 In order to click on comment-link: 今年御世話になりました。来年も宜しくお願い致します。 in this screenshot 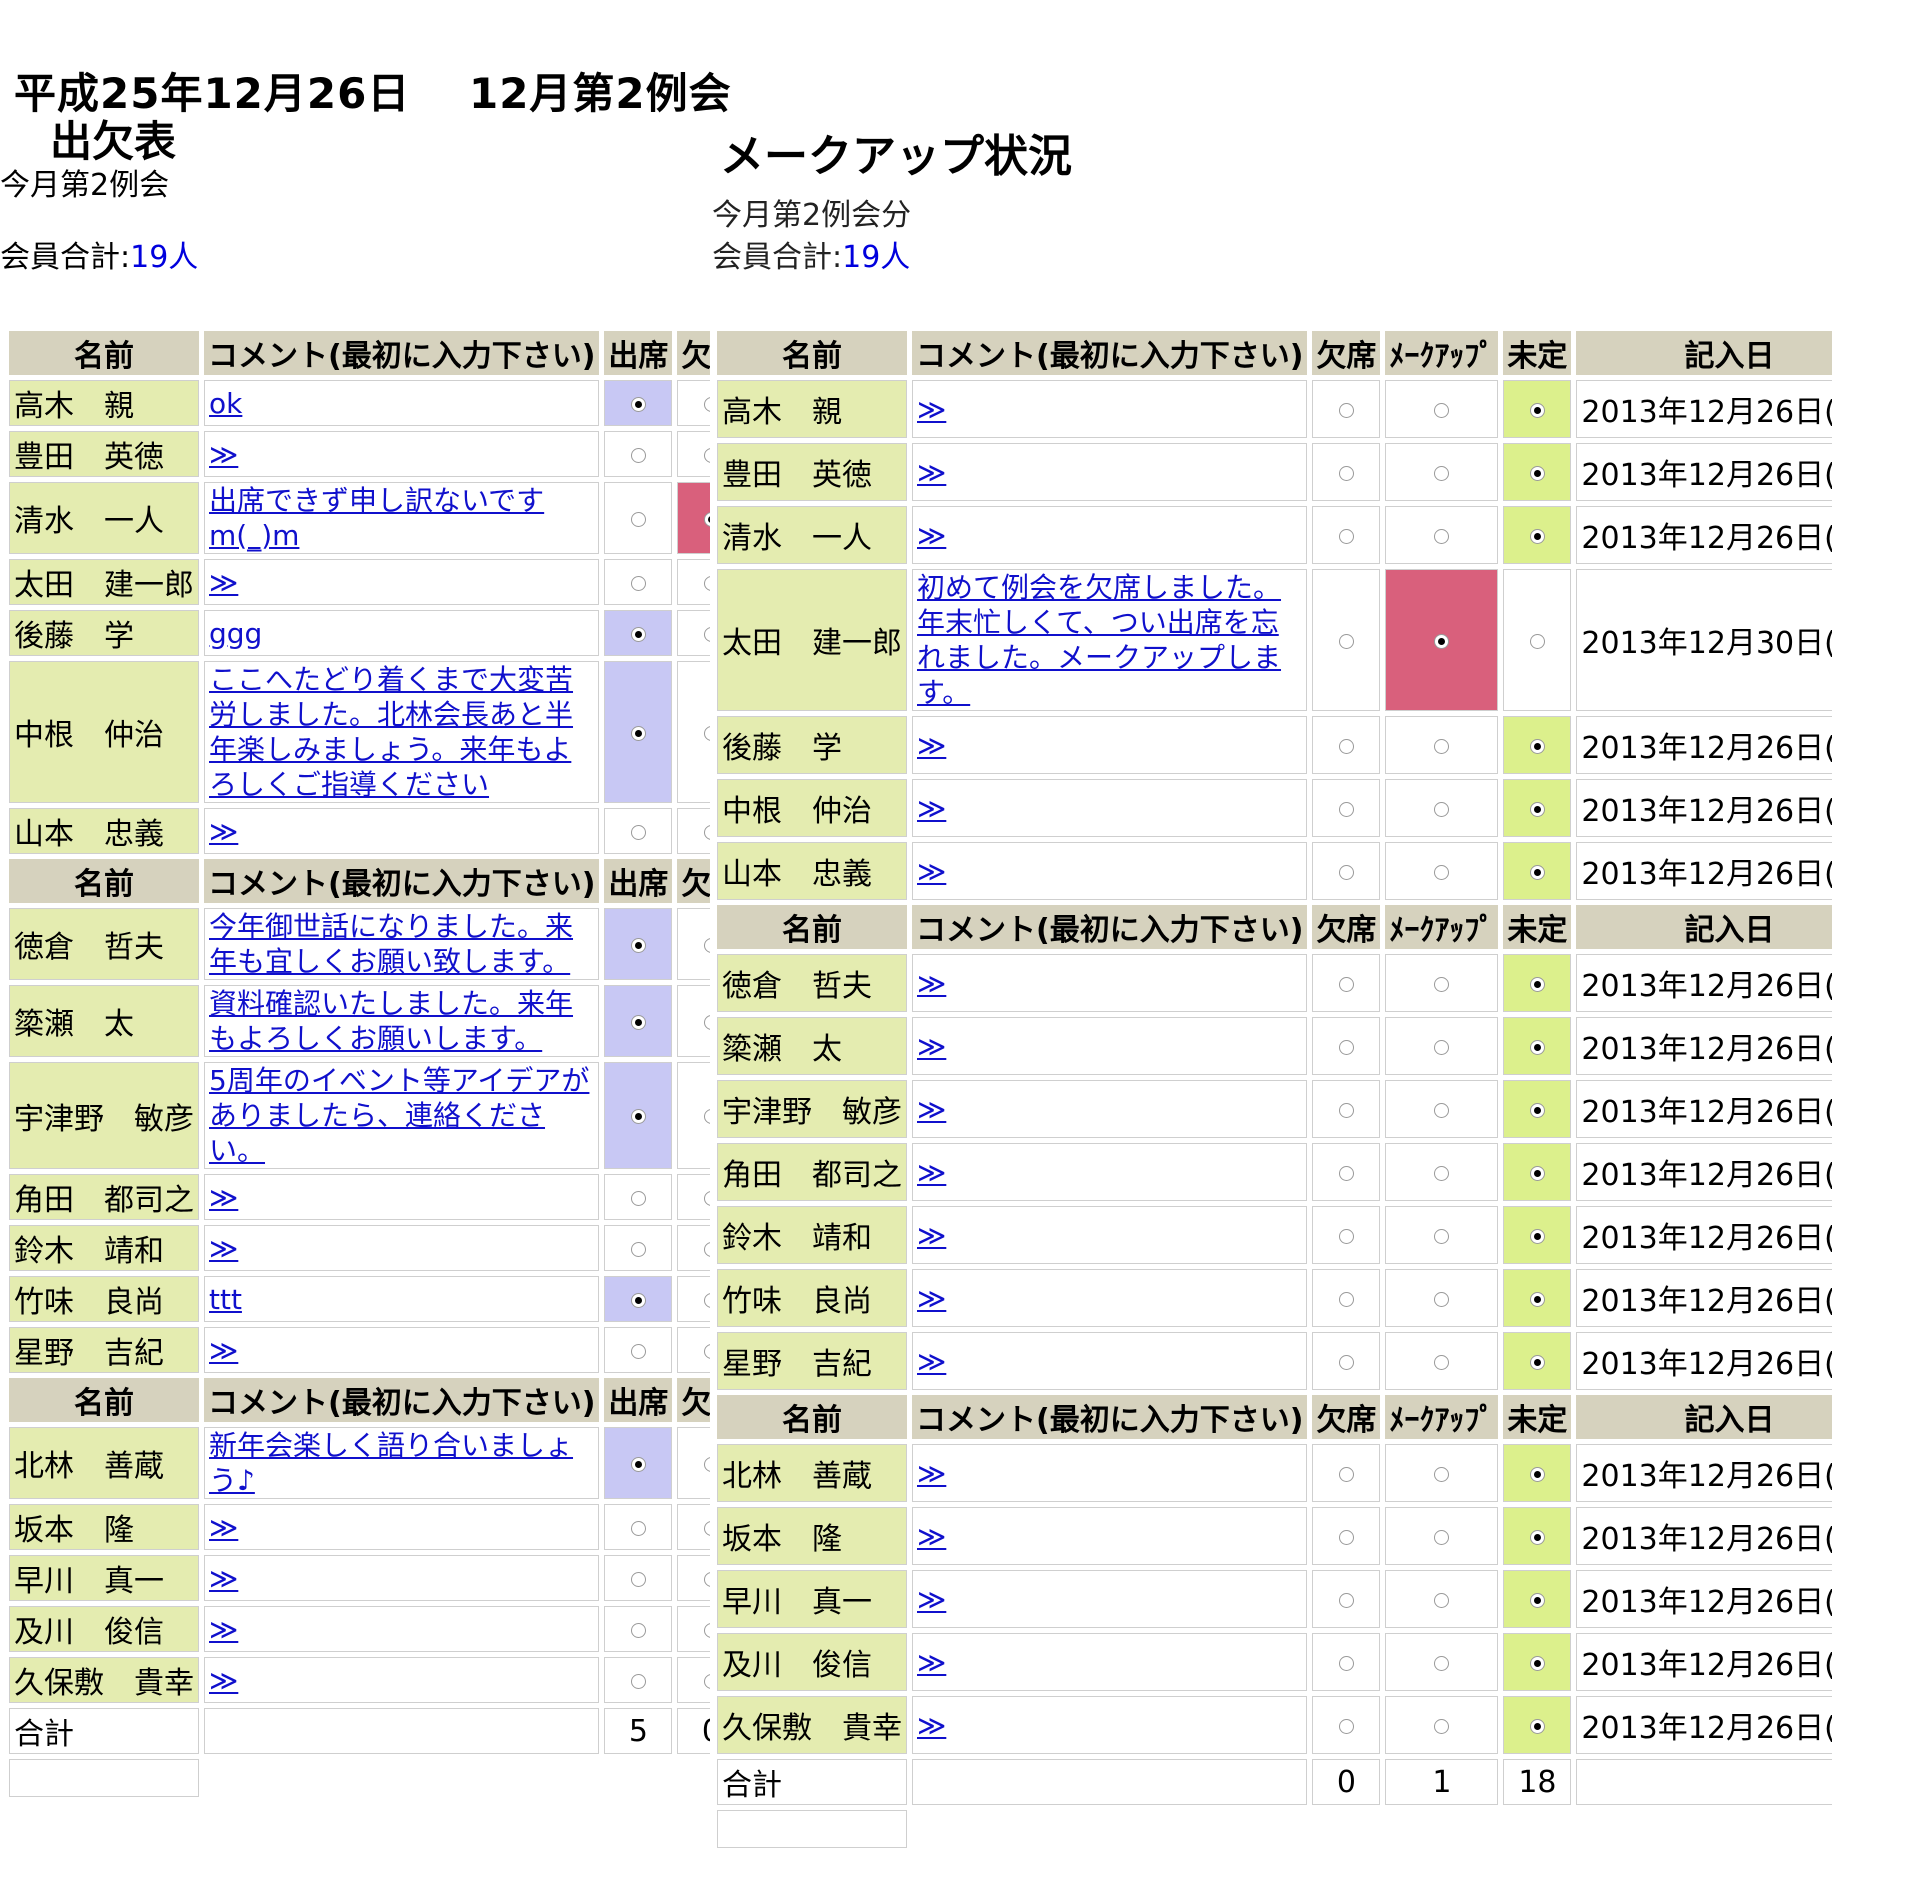, I will do `click(391, 944)`.